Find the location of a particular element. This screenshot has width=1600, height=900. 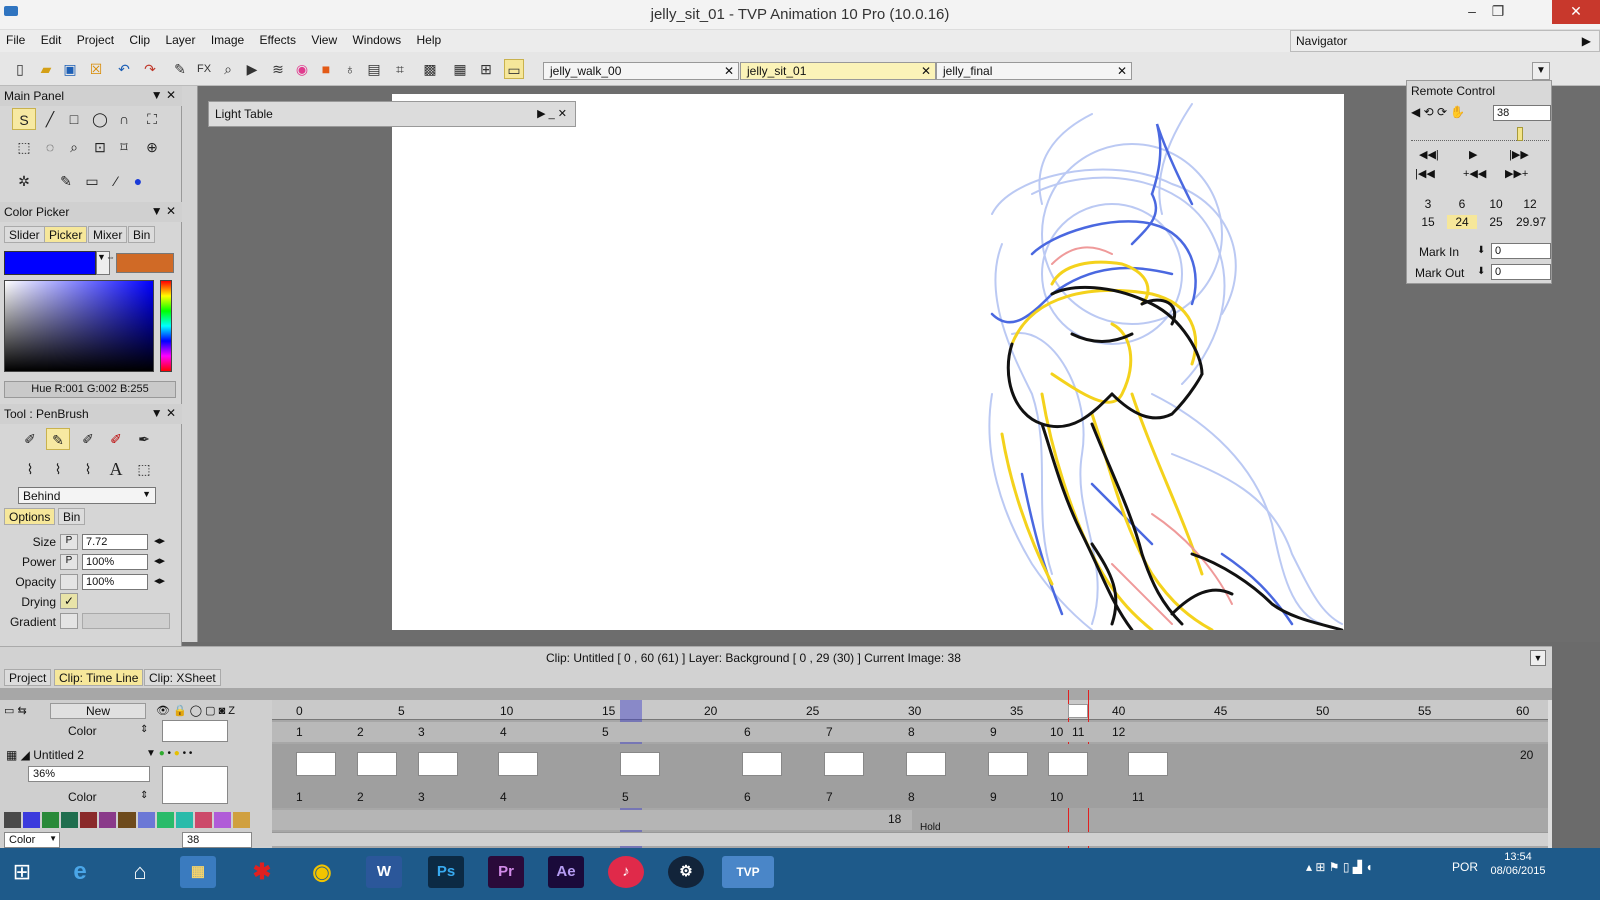

swap-colors-icon: ▼⇔ is located at coordinates (105, 263).